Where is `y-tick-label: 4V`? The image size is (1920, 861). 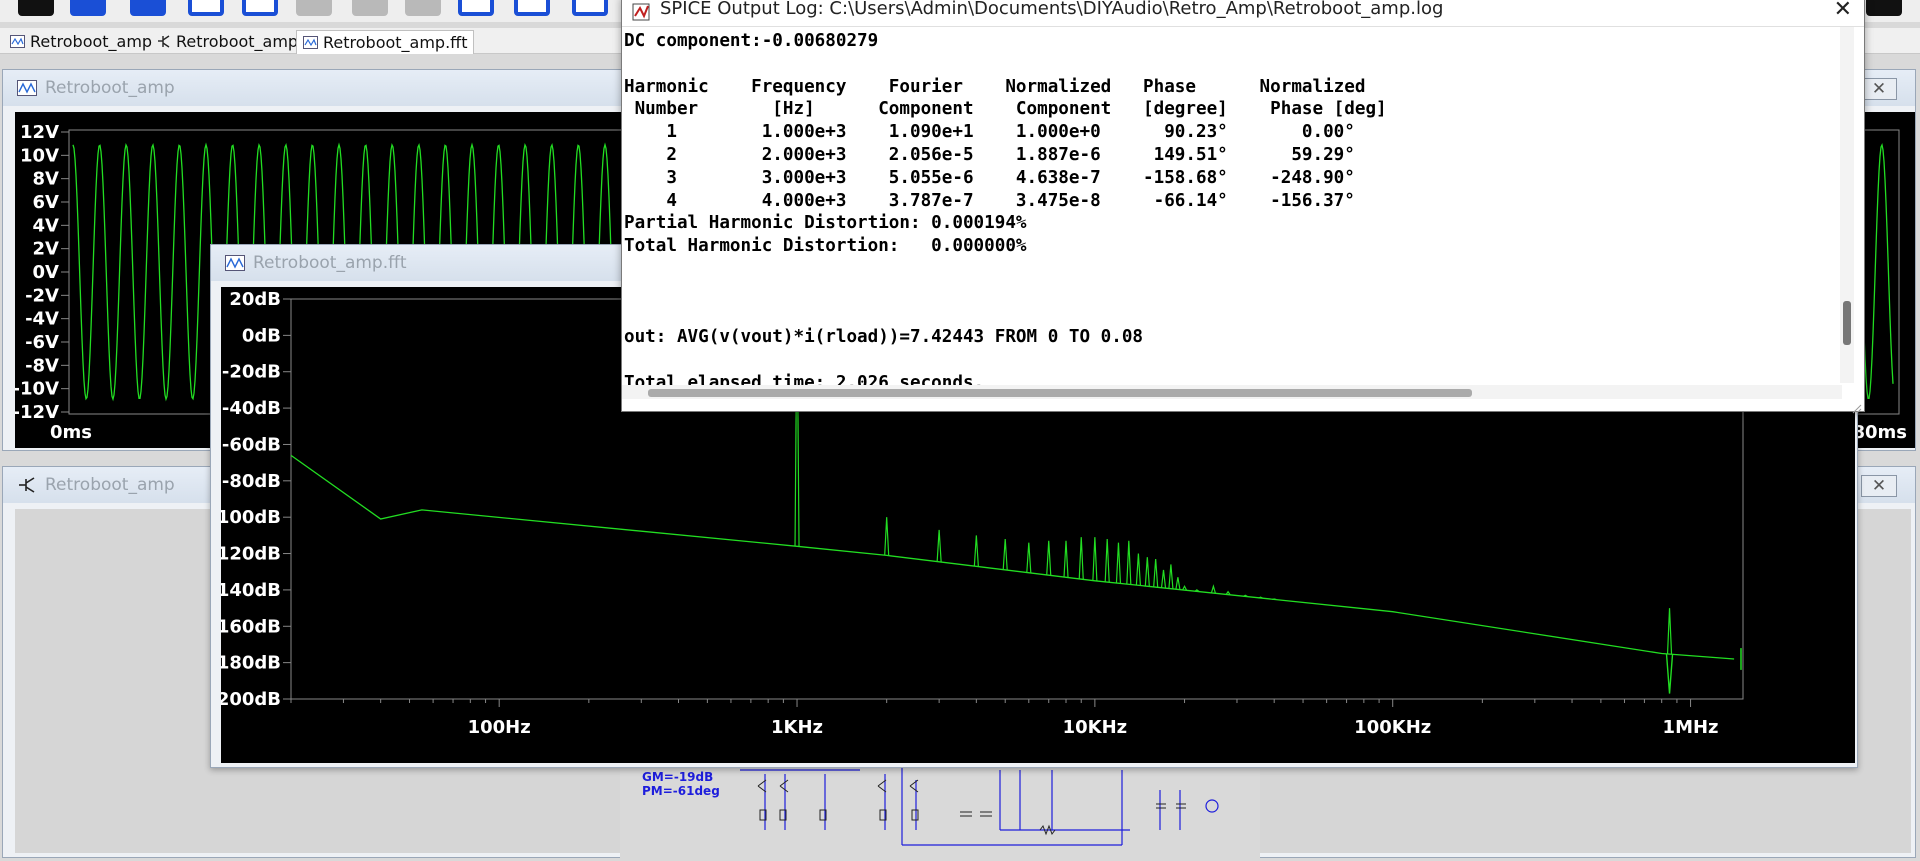 y-tick-label: 4V is located at coordinates (46, 225).